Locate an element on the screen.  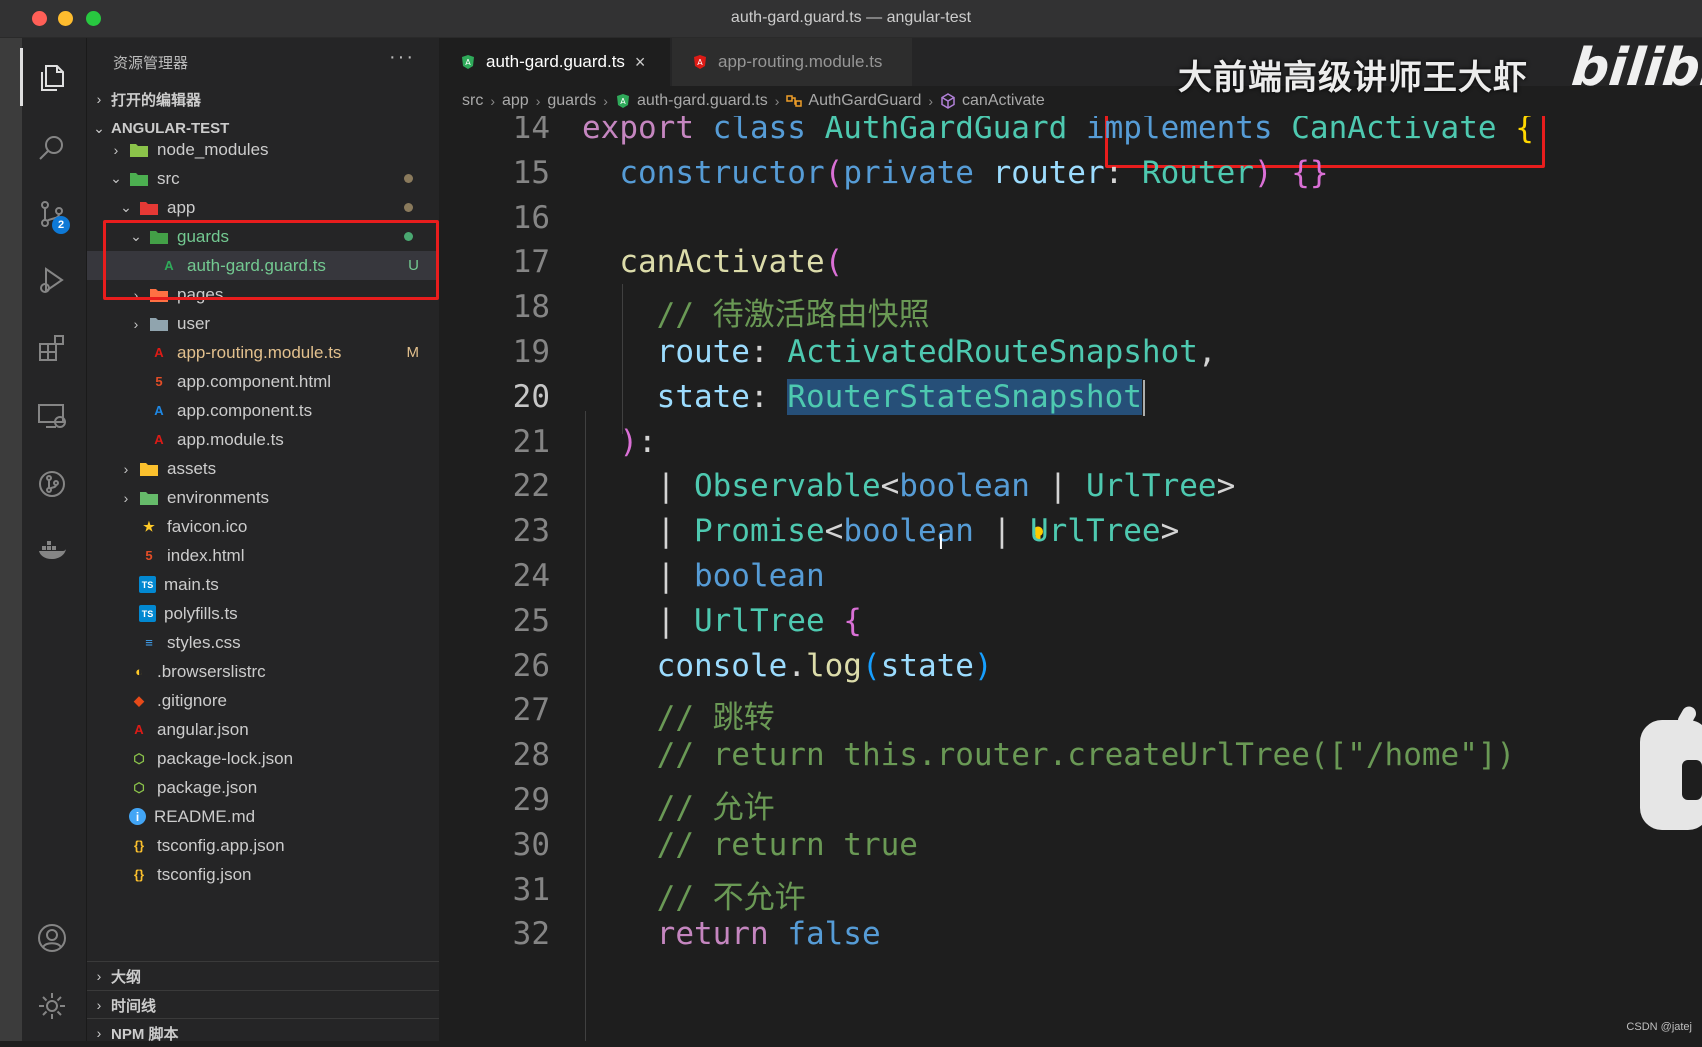
tree-item-main-ts: TS main.ts is located at coordinates (263, 584).